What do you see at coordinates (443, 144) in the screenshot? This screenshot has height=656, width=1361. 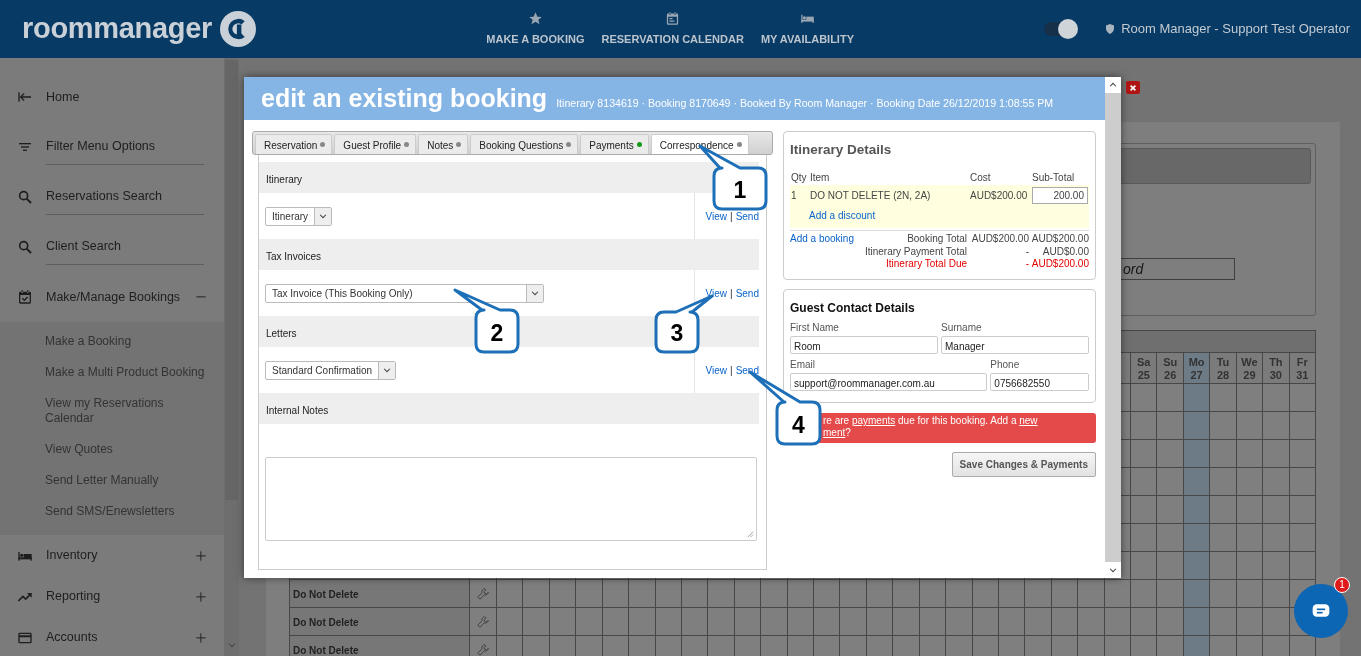 I see `tab: Notes` at bounding box center [443, 144].